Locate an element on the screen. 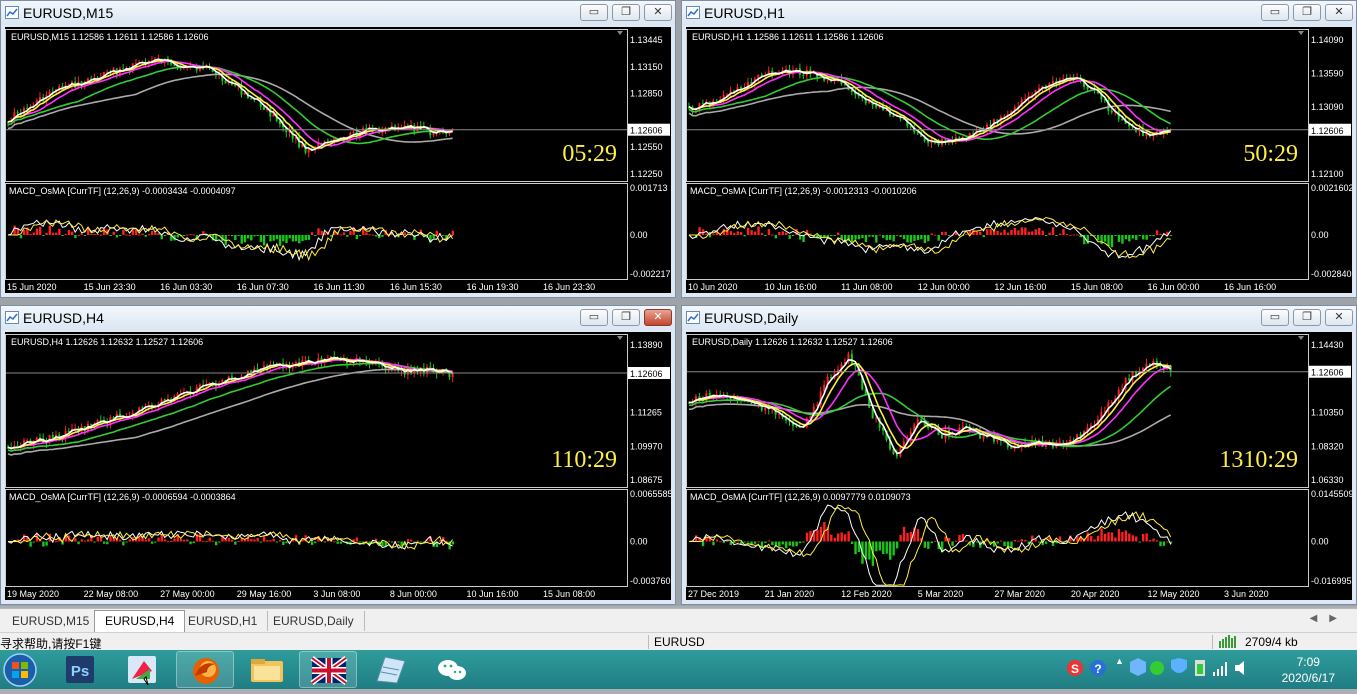  time-axis-label: 16 Jun 16:00 is located at coordinates (1250, 287).